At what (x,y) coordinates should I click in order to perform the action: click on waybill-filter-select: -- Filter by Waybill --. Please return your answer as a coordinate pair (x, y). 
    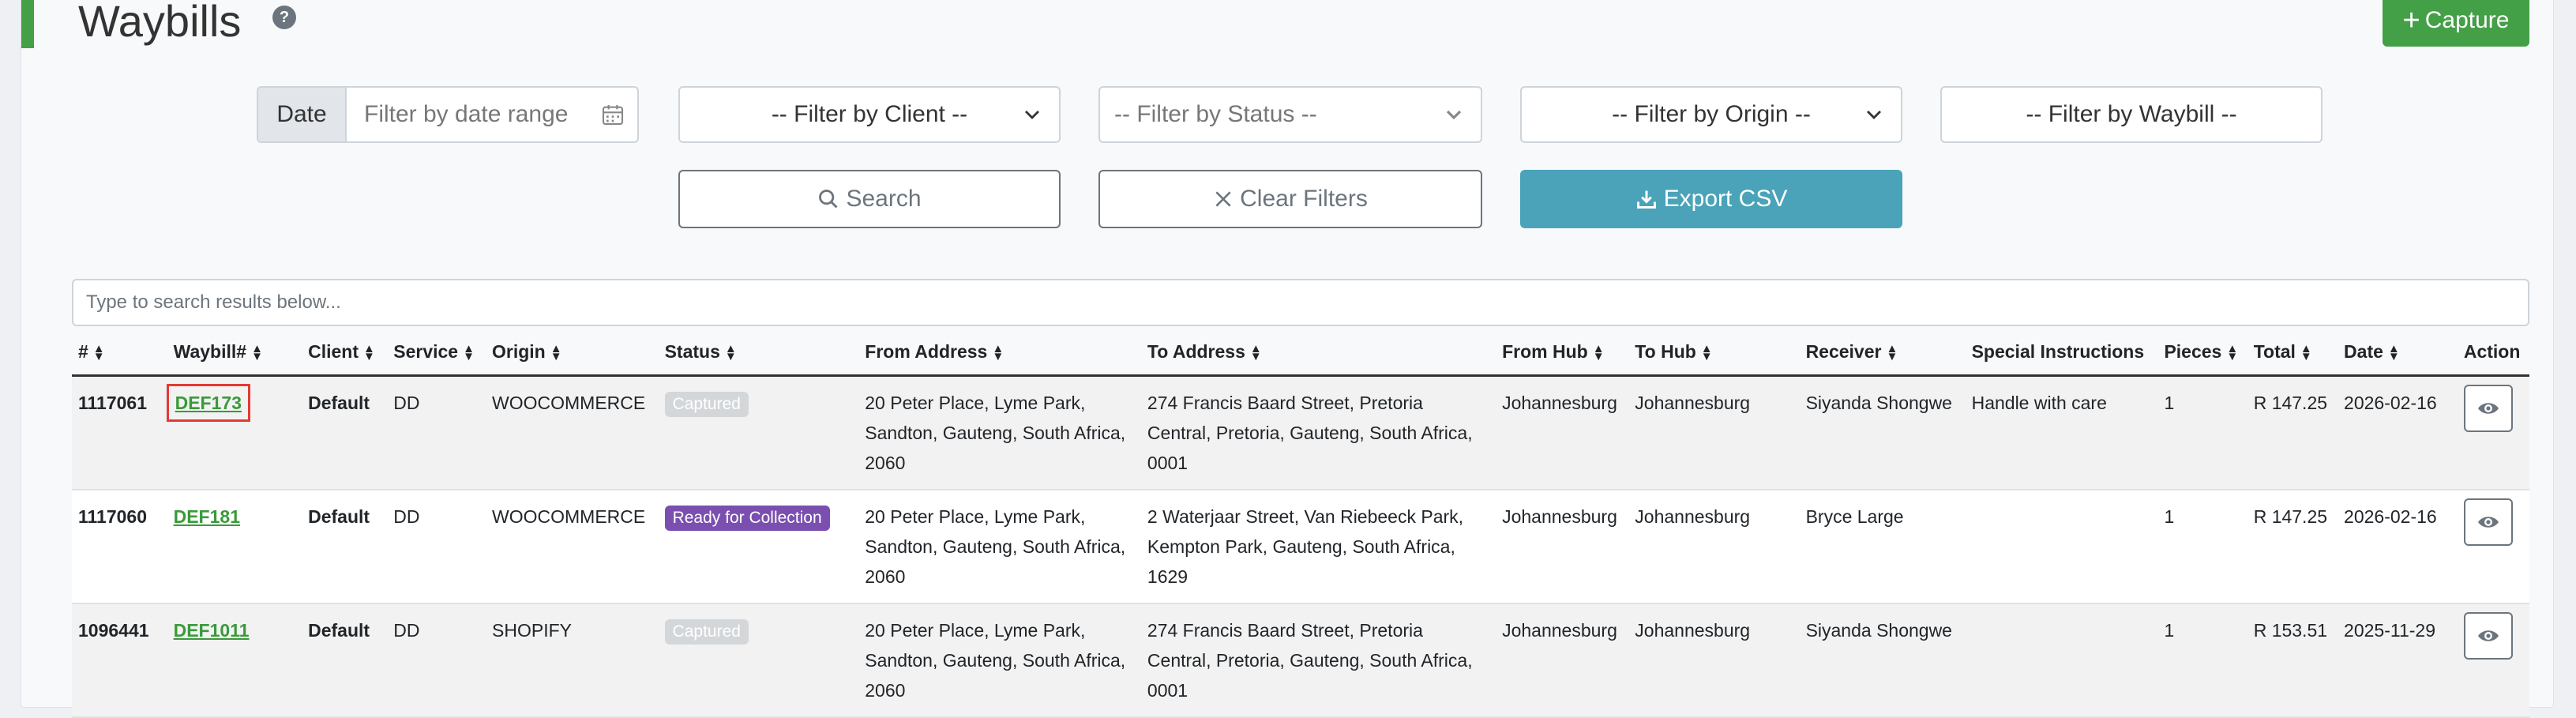
    Looking at the image, I should click on (2131, 114).